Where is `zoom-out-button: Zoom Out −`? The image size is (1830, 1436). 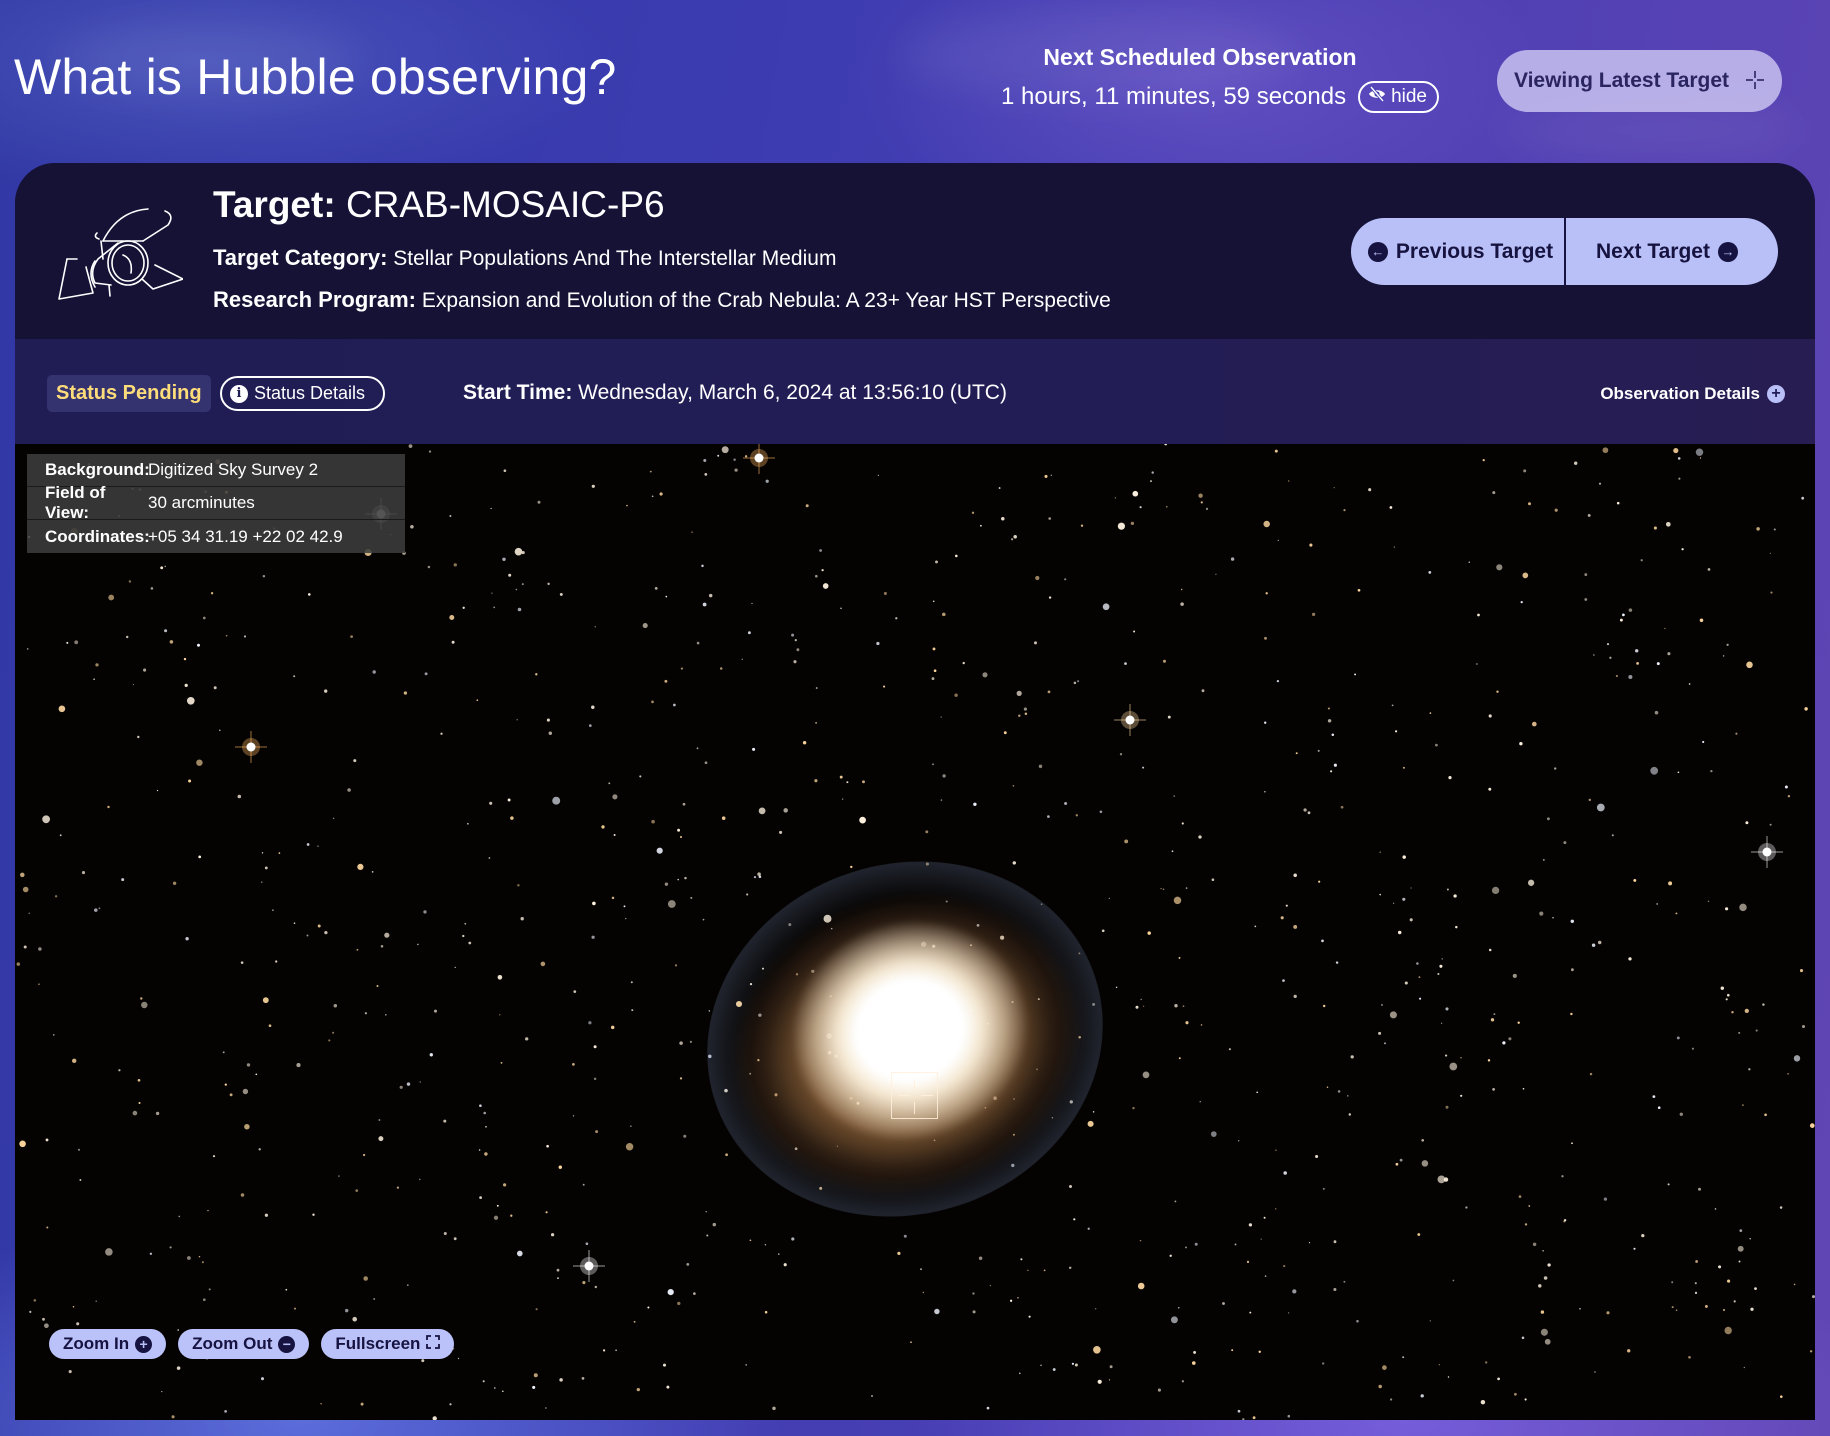 zoom-out-button: Zoom Out − is located at coordinates (244, 1344).